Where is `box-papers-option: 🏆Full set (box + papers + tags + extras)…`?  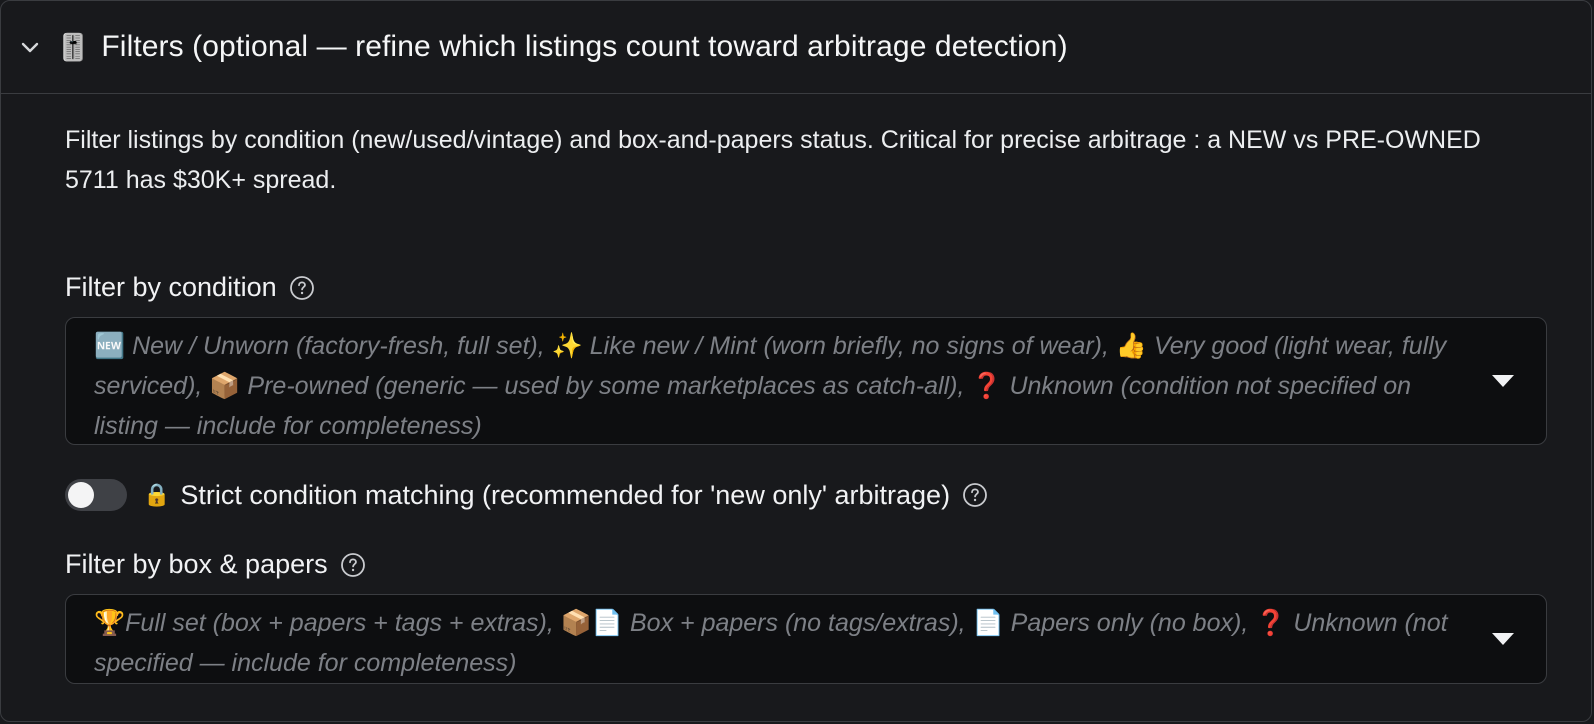 box-papers-option: 🏆Full set (box + papers + tags + extras)… is located at coordinates (324, 623).